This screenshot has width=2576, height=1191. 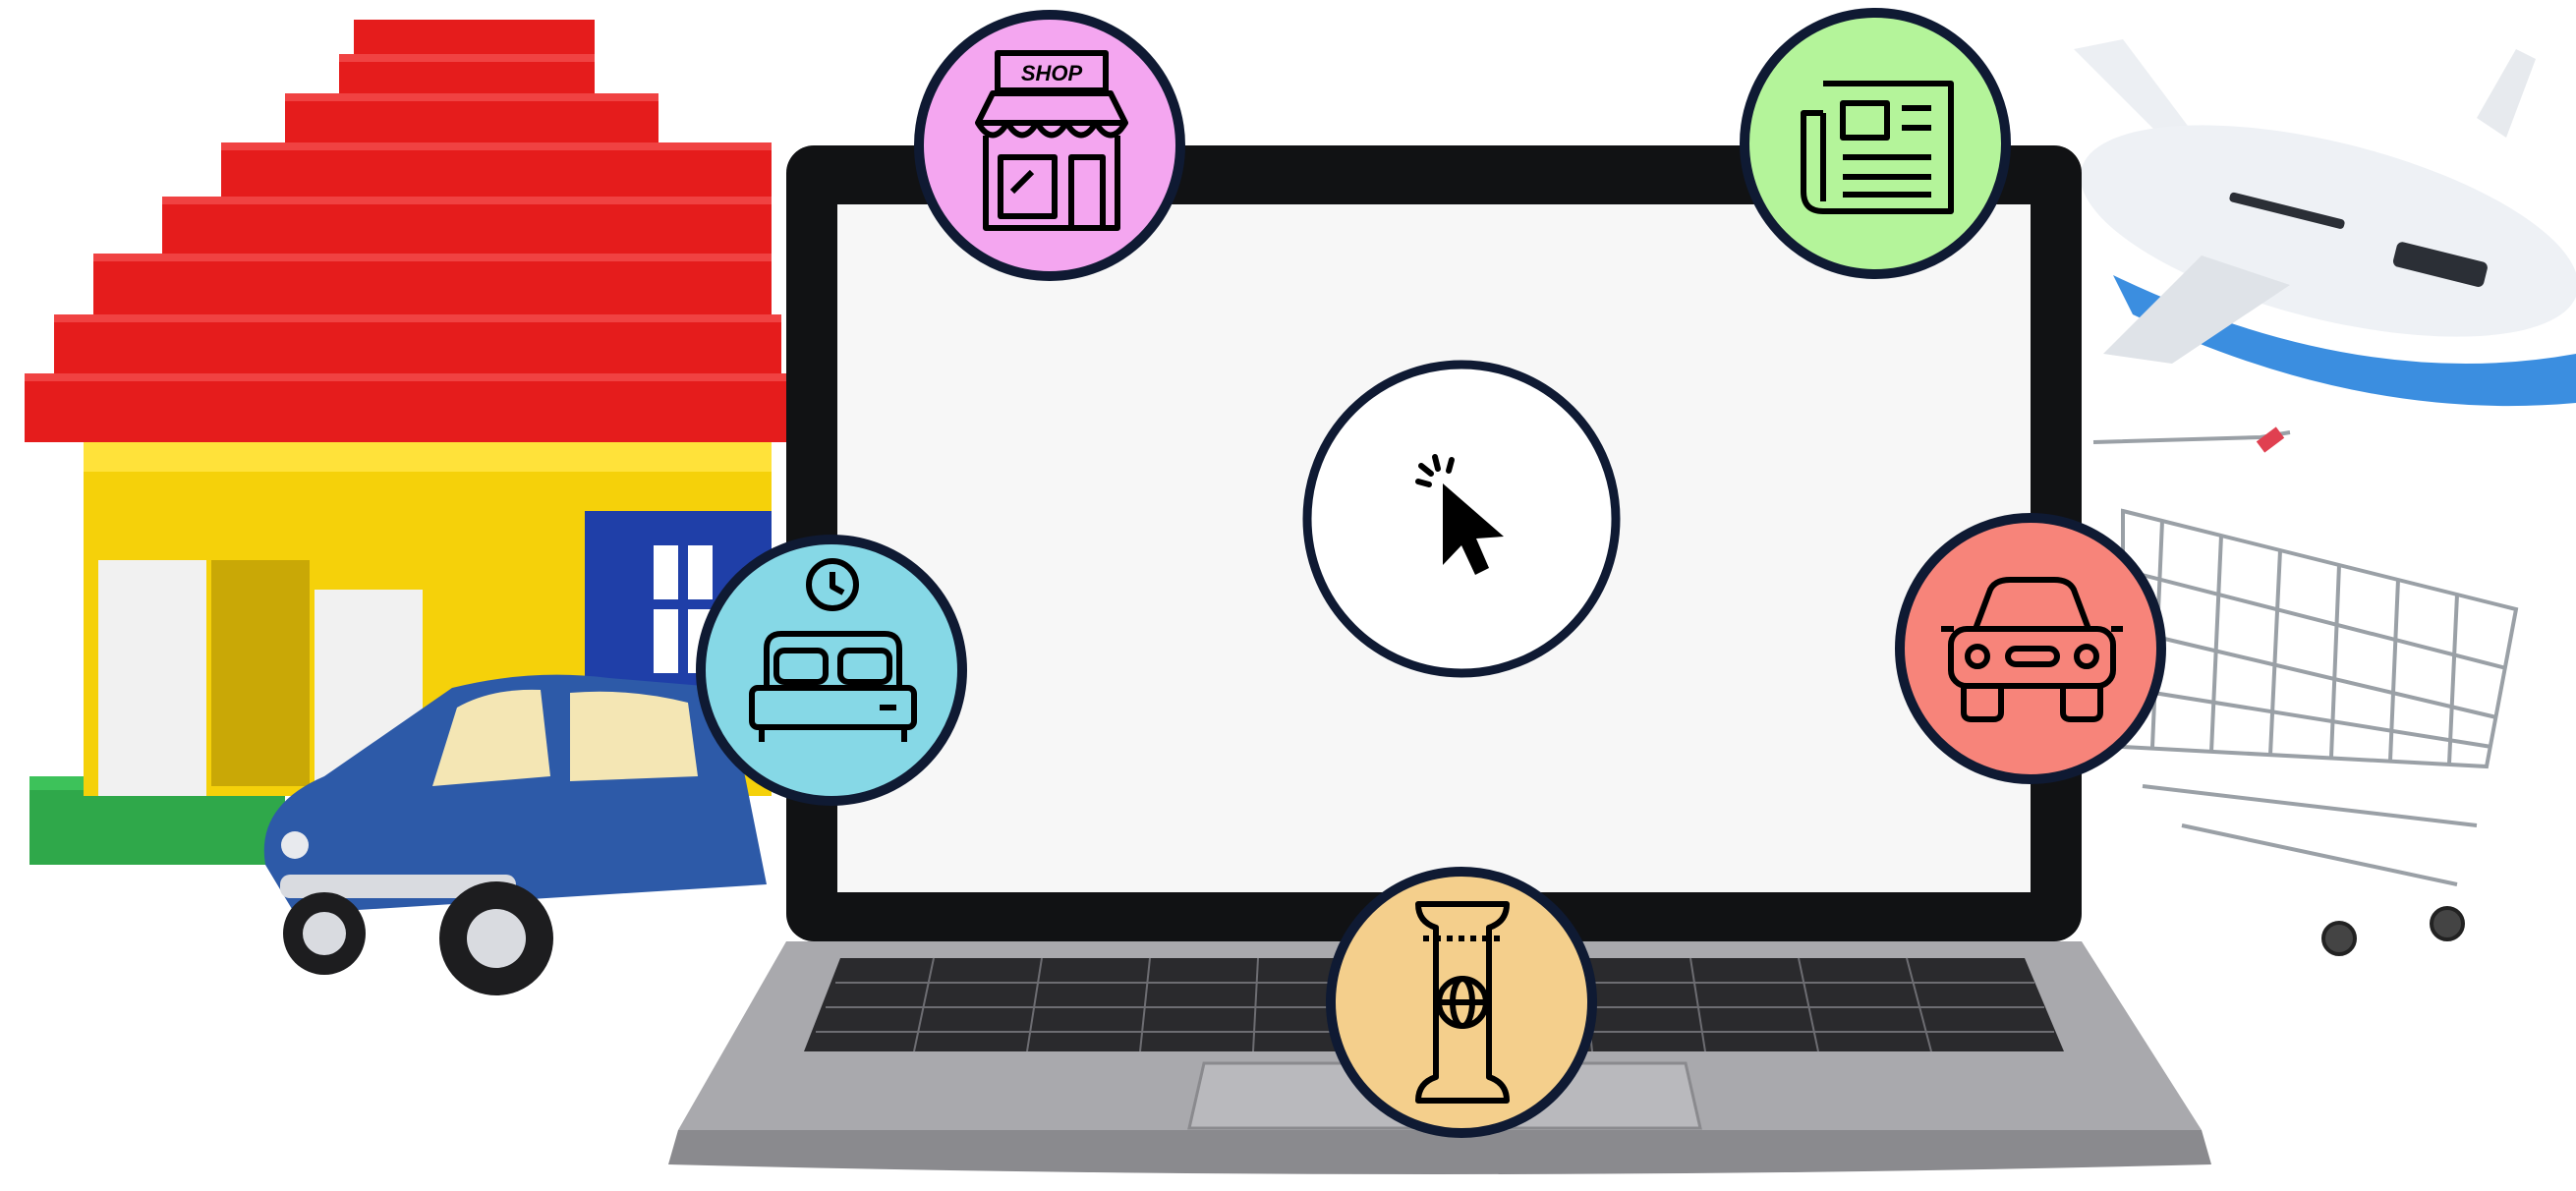 I want to click on toy-airplane-image, so click(x=2325, y=223).